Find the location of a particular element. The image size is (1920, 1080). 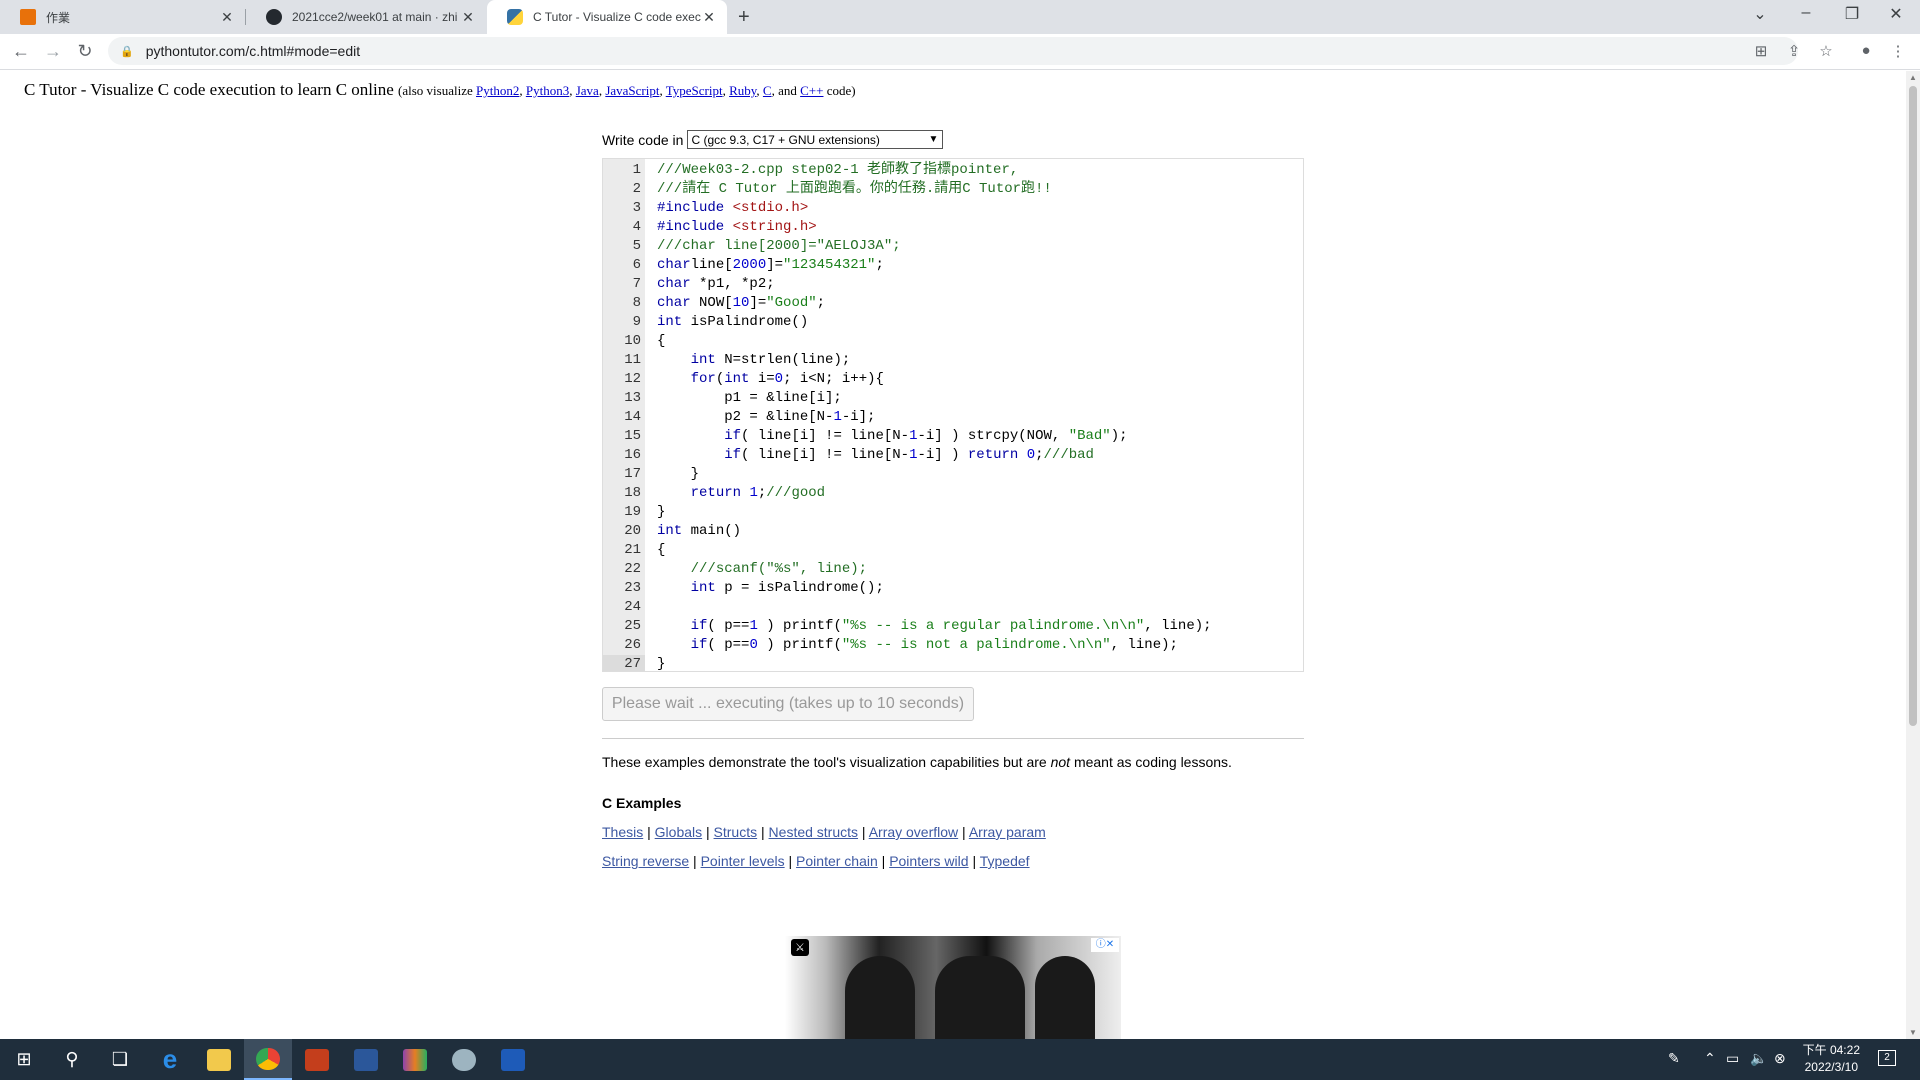

code-line: 8 char NOW[10]="Good"; is located at coordinates (953, 303).